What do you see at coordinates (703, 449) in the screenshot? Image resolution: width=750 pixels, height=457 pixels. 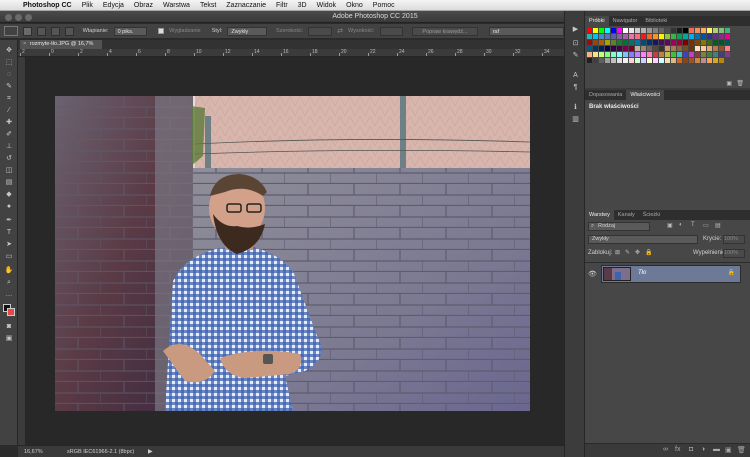 I see `adjustment-layer-icon: ◑` at bounding box center [703, 449].